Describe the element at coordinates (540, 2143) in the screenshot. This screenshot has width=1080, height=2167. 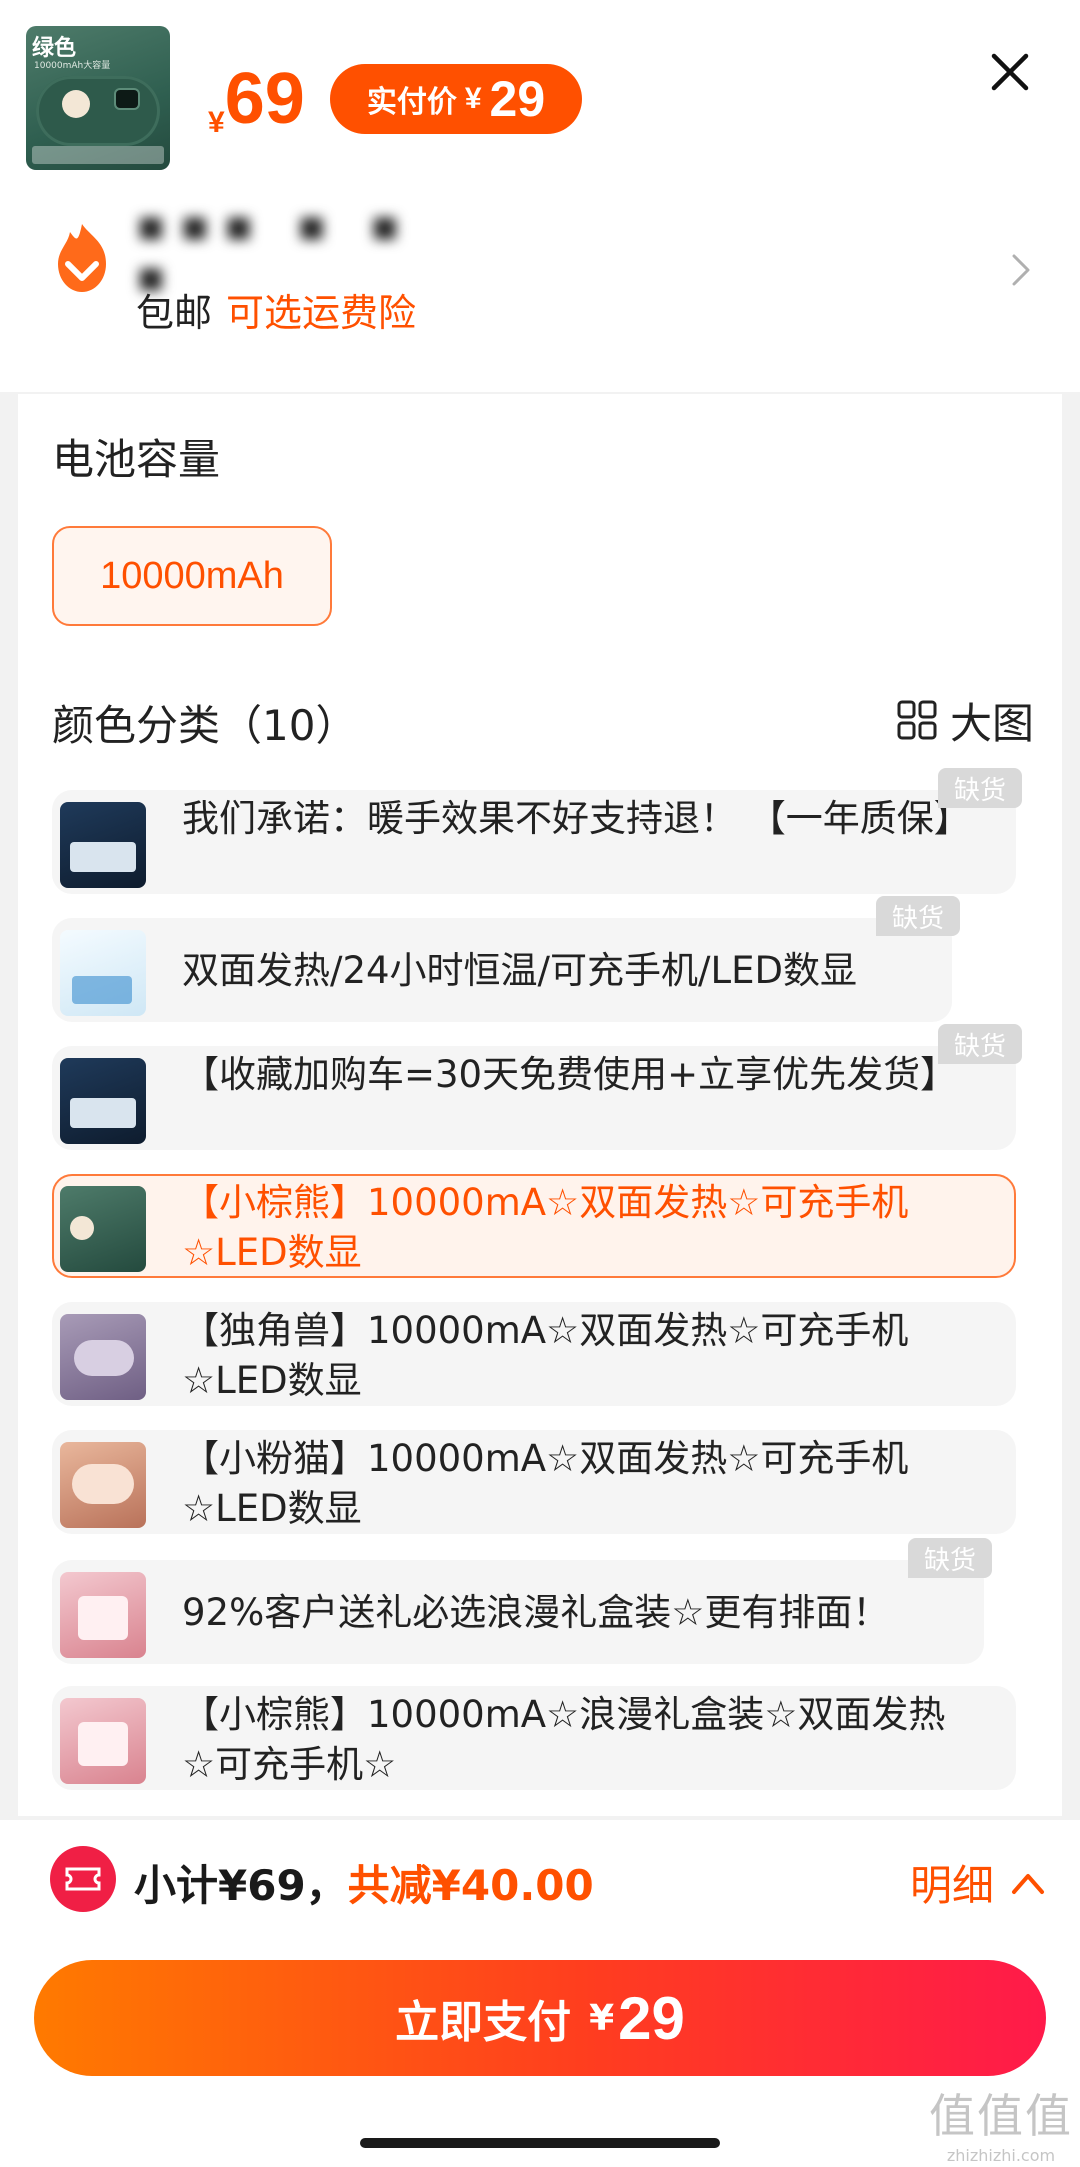
I see `home-indicator` at that location.